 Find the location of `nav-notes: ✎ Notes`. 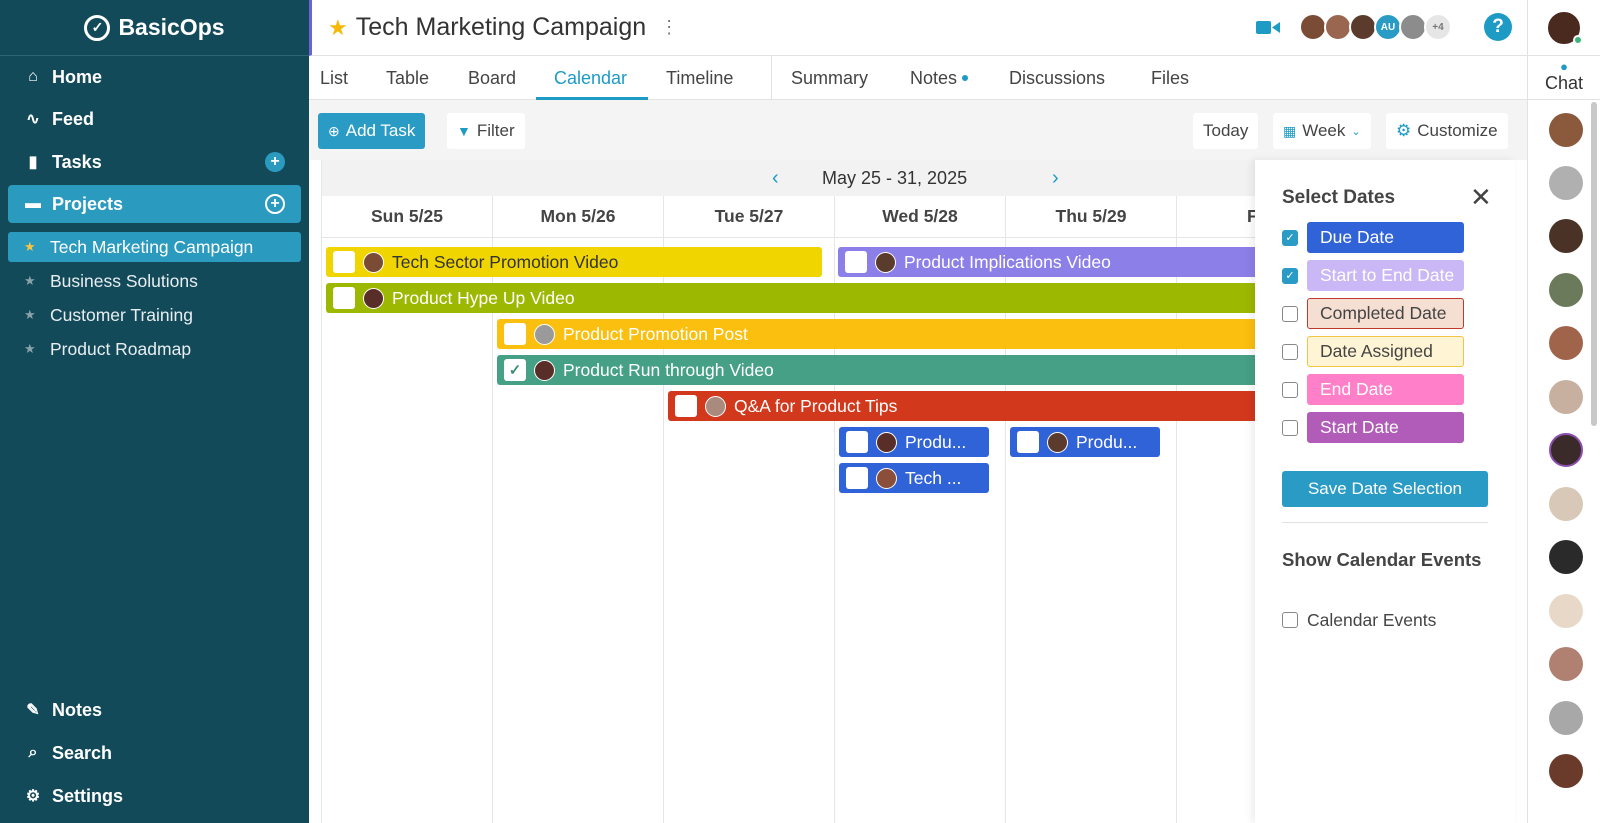

nav-notes: ✎ Notes is located at coordinates (154, 710).